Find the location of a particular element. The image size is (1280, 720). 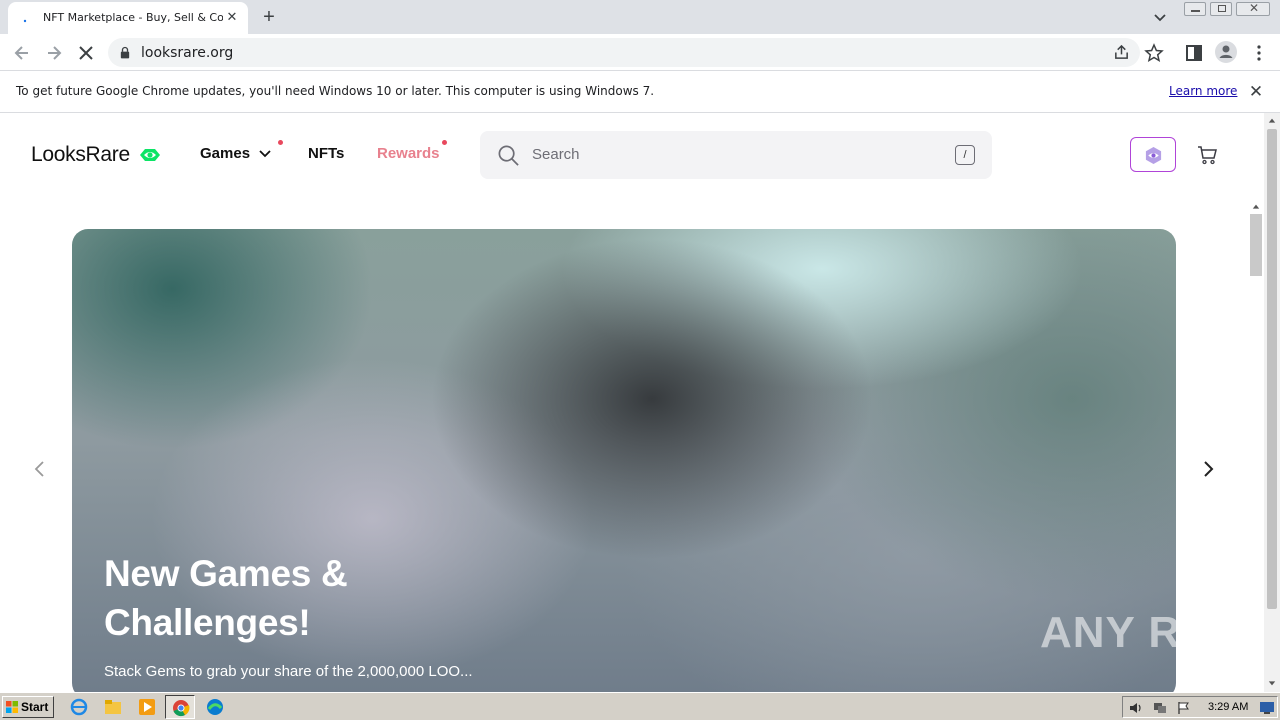

site-logo: LooksRare is located at coordinates (80, 155).